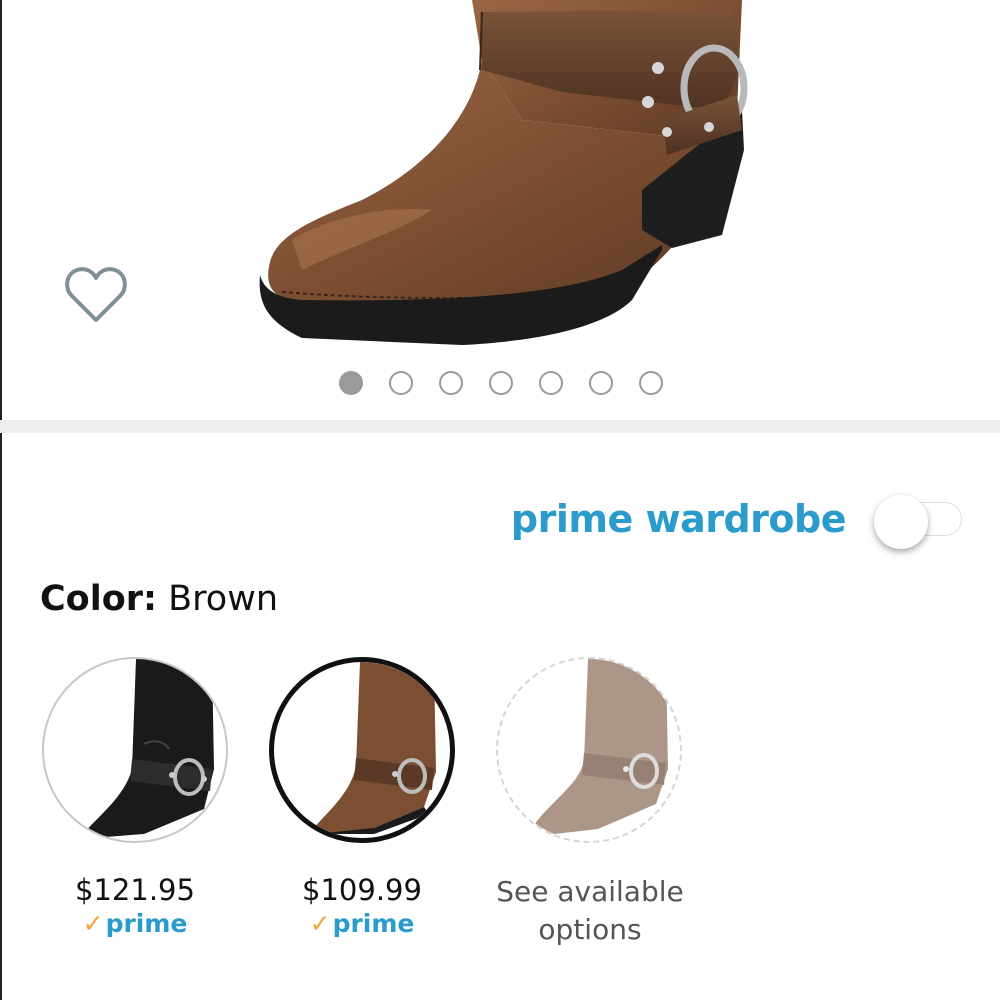  Describe the element at coordinates (99, 599) in the screenshot. I see `color-label: Color:` at that location.